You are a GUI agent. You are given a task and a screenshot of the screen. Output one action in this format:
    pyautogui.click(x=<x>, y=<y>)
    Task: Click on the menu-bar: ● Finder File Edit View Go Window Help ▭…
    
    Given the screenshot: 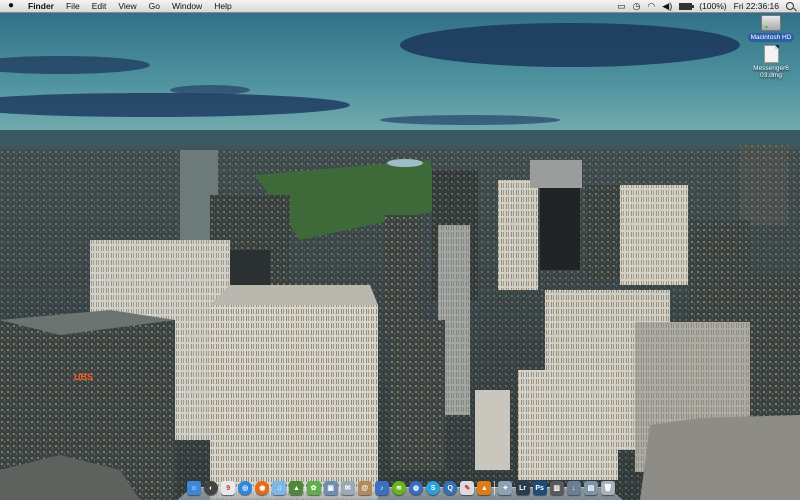 What is the action you would take?
    pyautogui.click(x=400, y=6)
    